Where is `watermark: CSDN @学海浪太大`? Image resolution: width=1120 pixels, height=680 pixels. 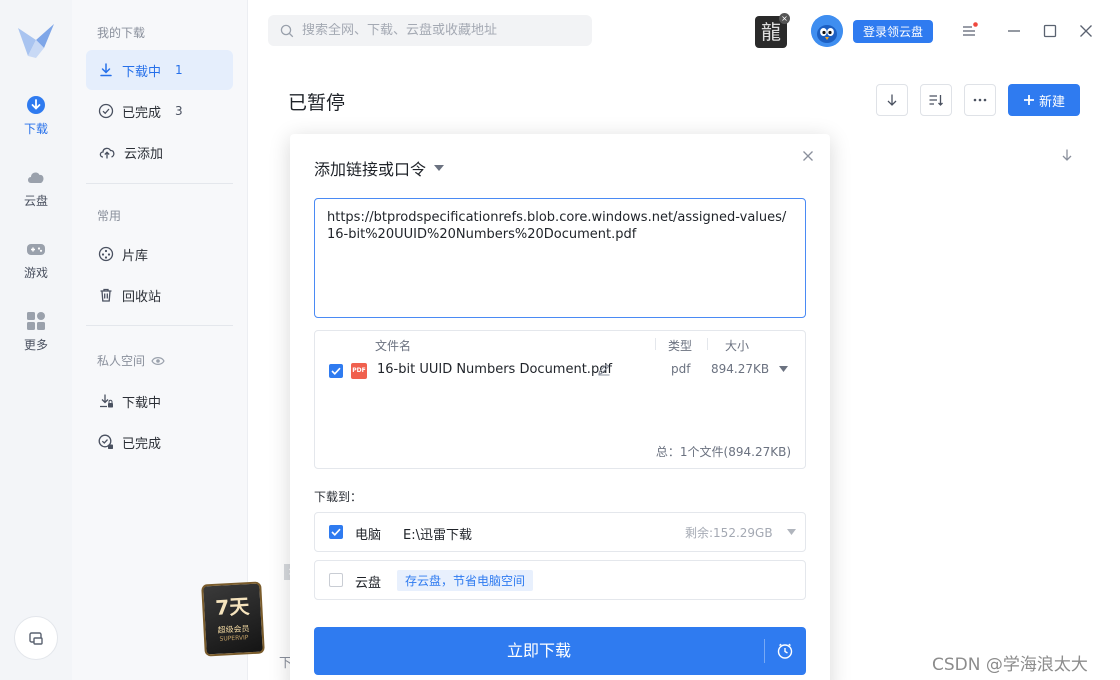 watermark: CSDN @学海浪太大 is located at coordinates (1010, 665).